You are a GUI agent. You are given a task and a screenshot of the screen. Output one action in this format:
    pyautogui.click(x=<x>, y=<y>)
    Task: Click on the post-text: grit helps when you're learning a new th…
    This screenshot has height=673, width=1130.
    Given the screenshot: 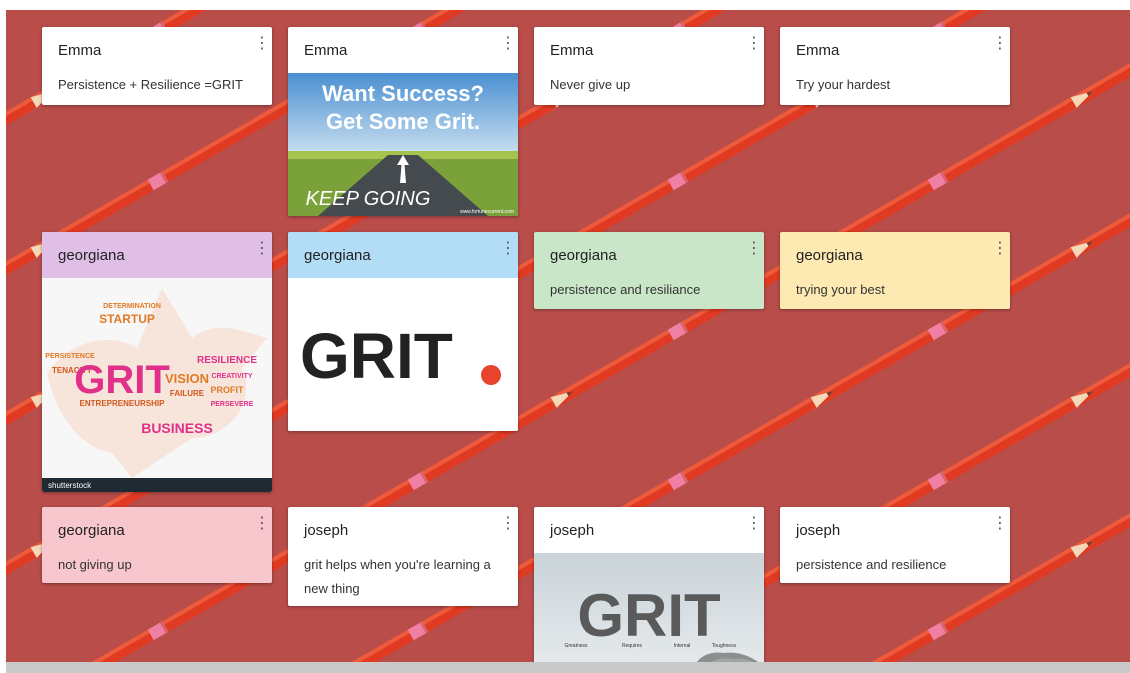 What is the action you would take?
    pyautogui.click(x=397, y=576)
    